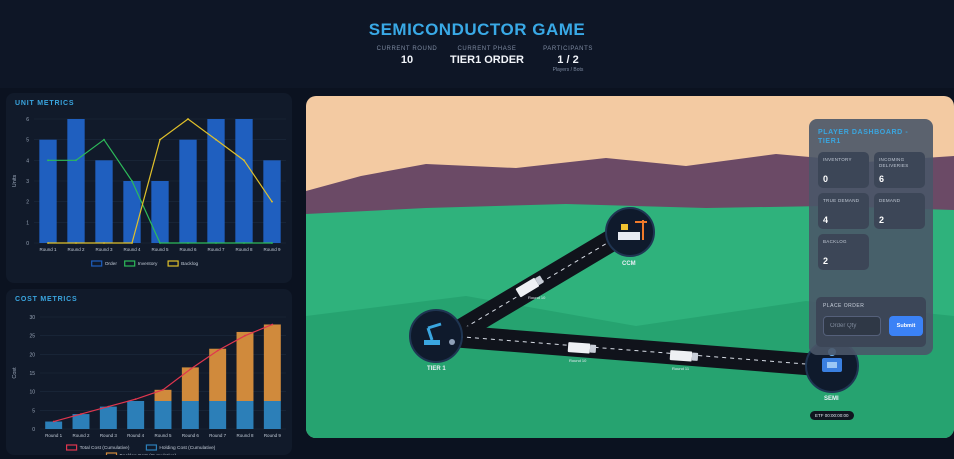  Describe the element at coordinates (841, 200) in the screenshot. I see `true-demand-label: TRUE DEMAND` at that location.